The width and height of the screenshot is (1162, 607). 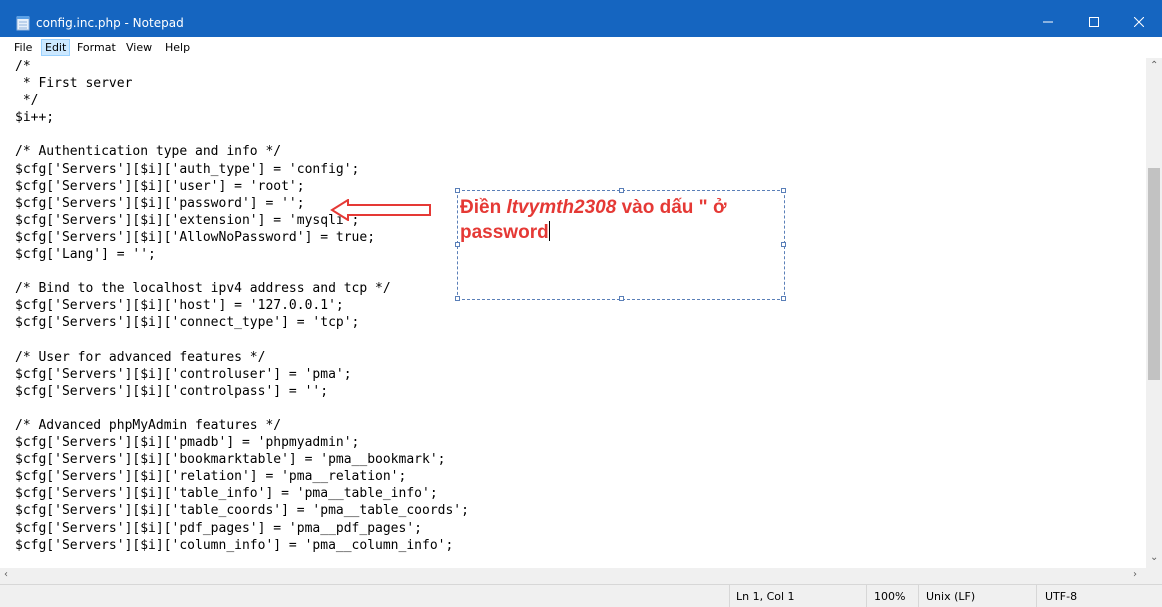 What do you see at coordinates (561, 207) in the screenshot?
I see `annotation-password: ltvymth2308` at bounding box center [561, 207].